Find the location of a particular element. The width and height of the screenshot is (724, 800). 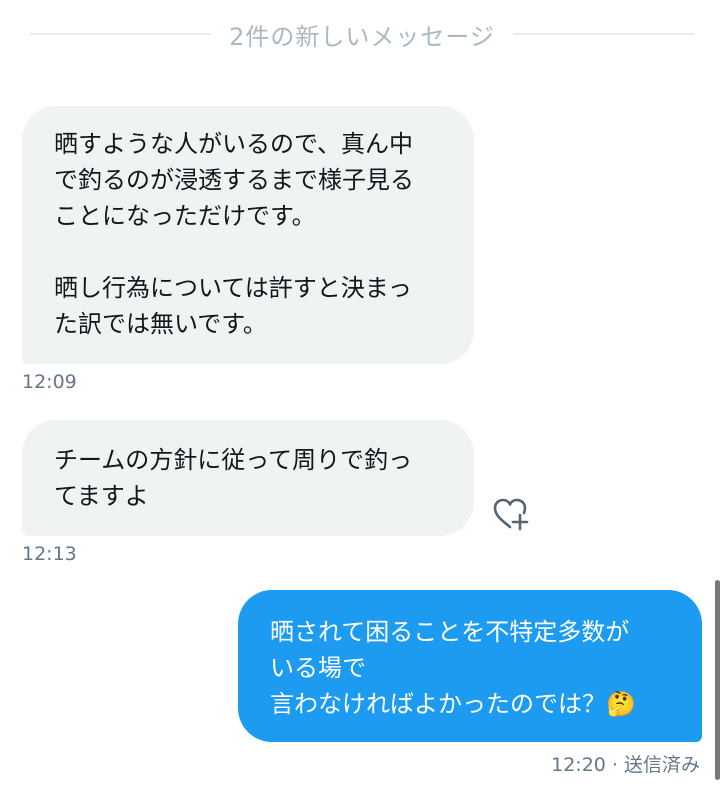

scrollbar is located at coordinates (717, 680).